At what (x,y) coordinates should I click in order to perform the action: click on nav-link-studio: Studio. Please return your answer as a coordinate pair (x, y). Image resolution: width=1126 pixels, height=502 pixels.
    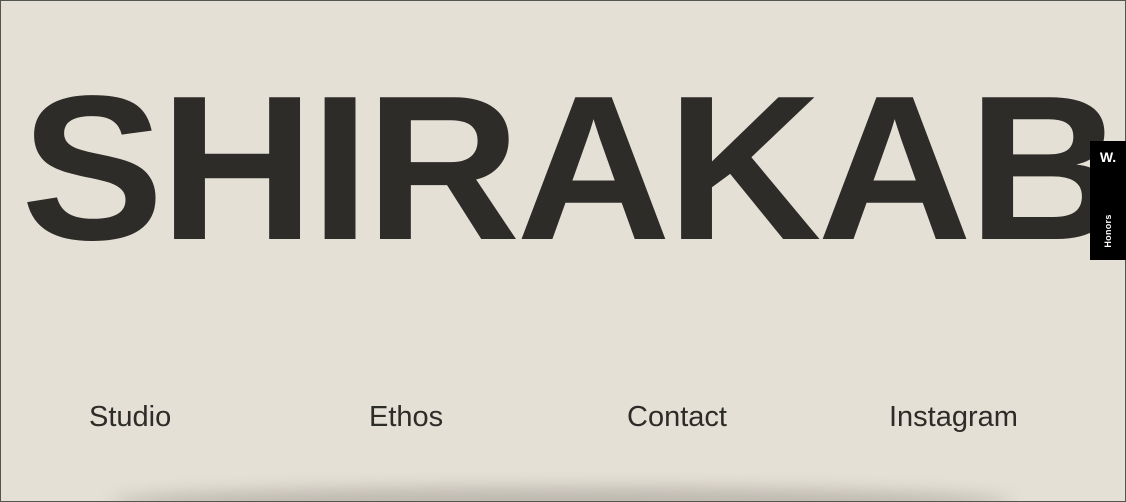
    Looking at the image, I should click on (130, 417).